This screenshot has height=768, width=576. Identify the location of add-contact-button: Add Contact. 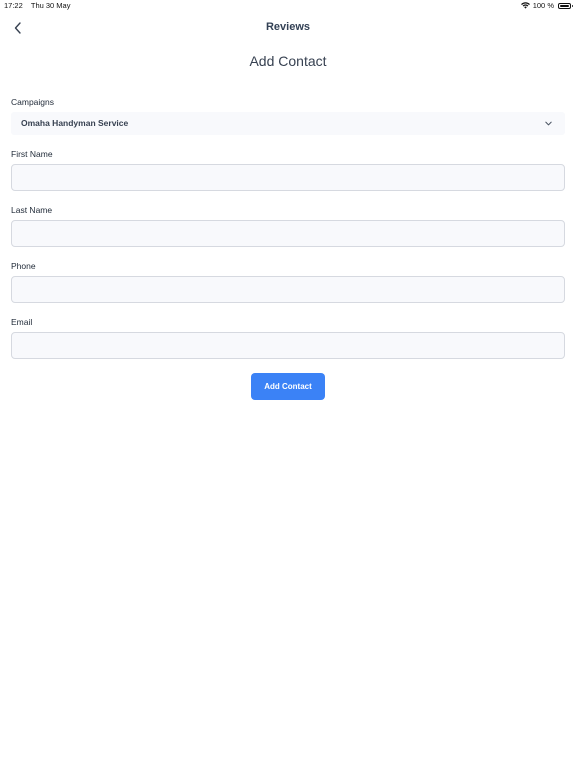
(288, 386).